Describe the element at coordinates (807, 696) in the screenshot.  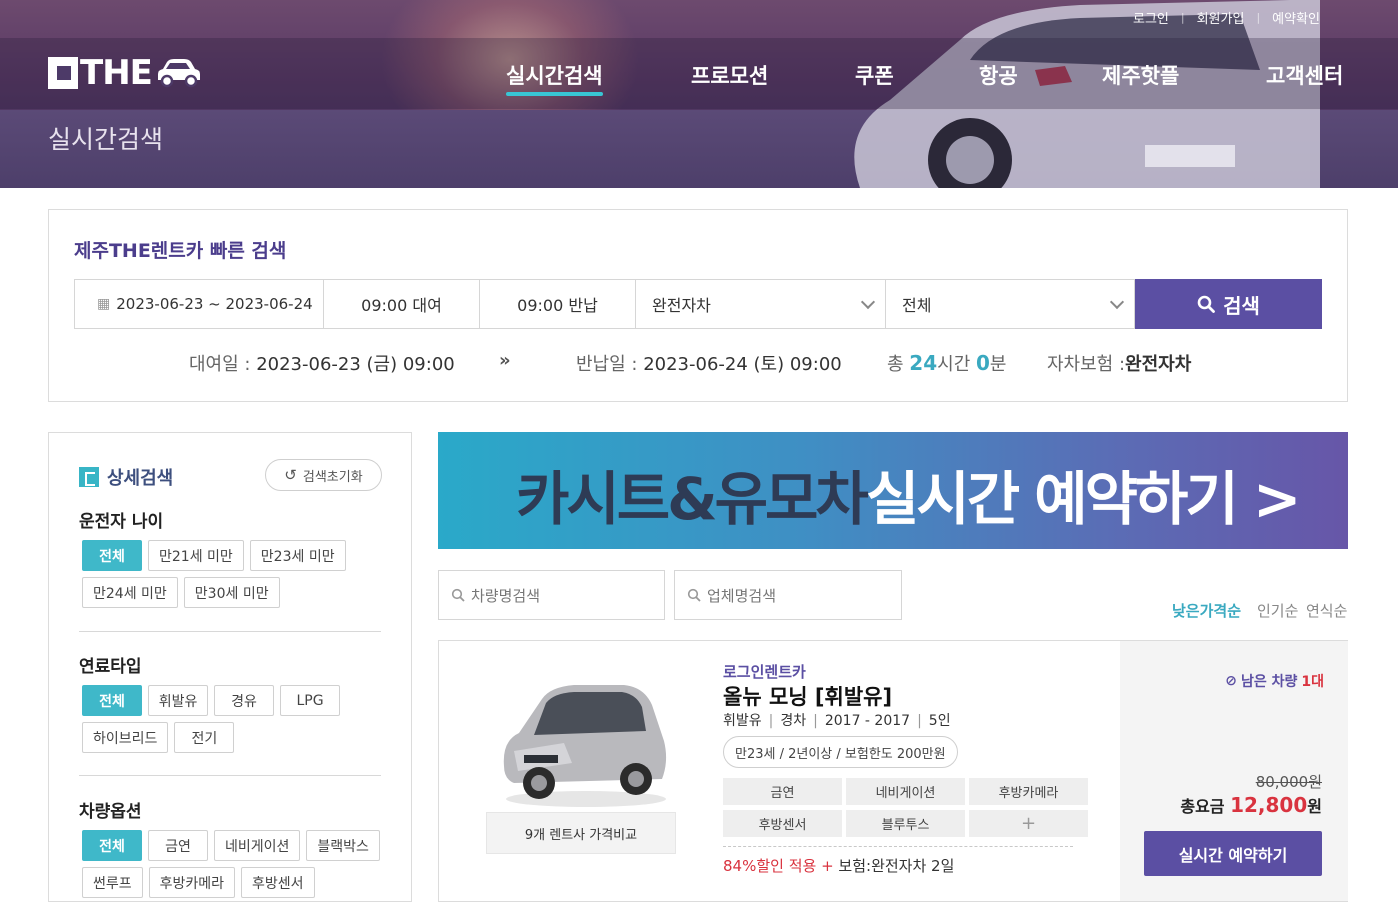
I see `car-model-name: 올뉴 모닝 [휘발유]` at that location.